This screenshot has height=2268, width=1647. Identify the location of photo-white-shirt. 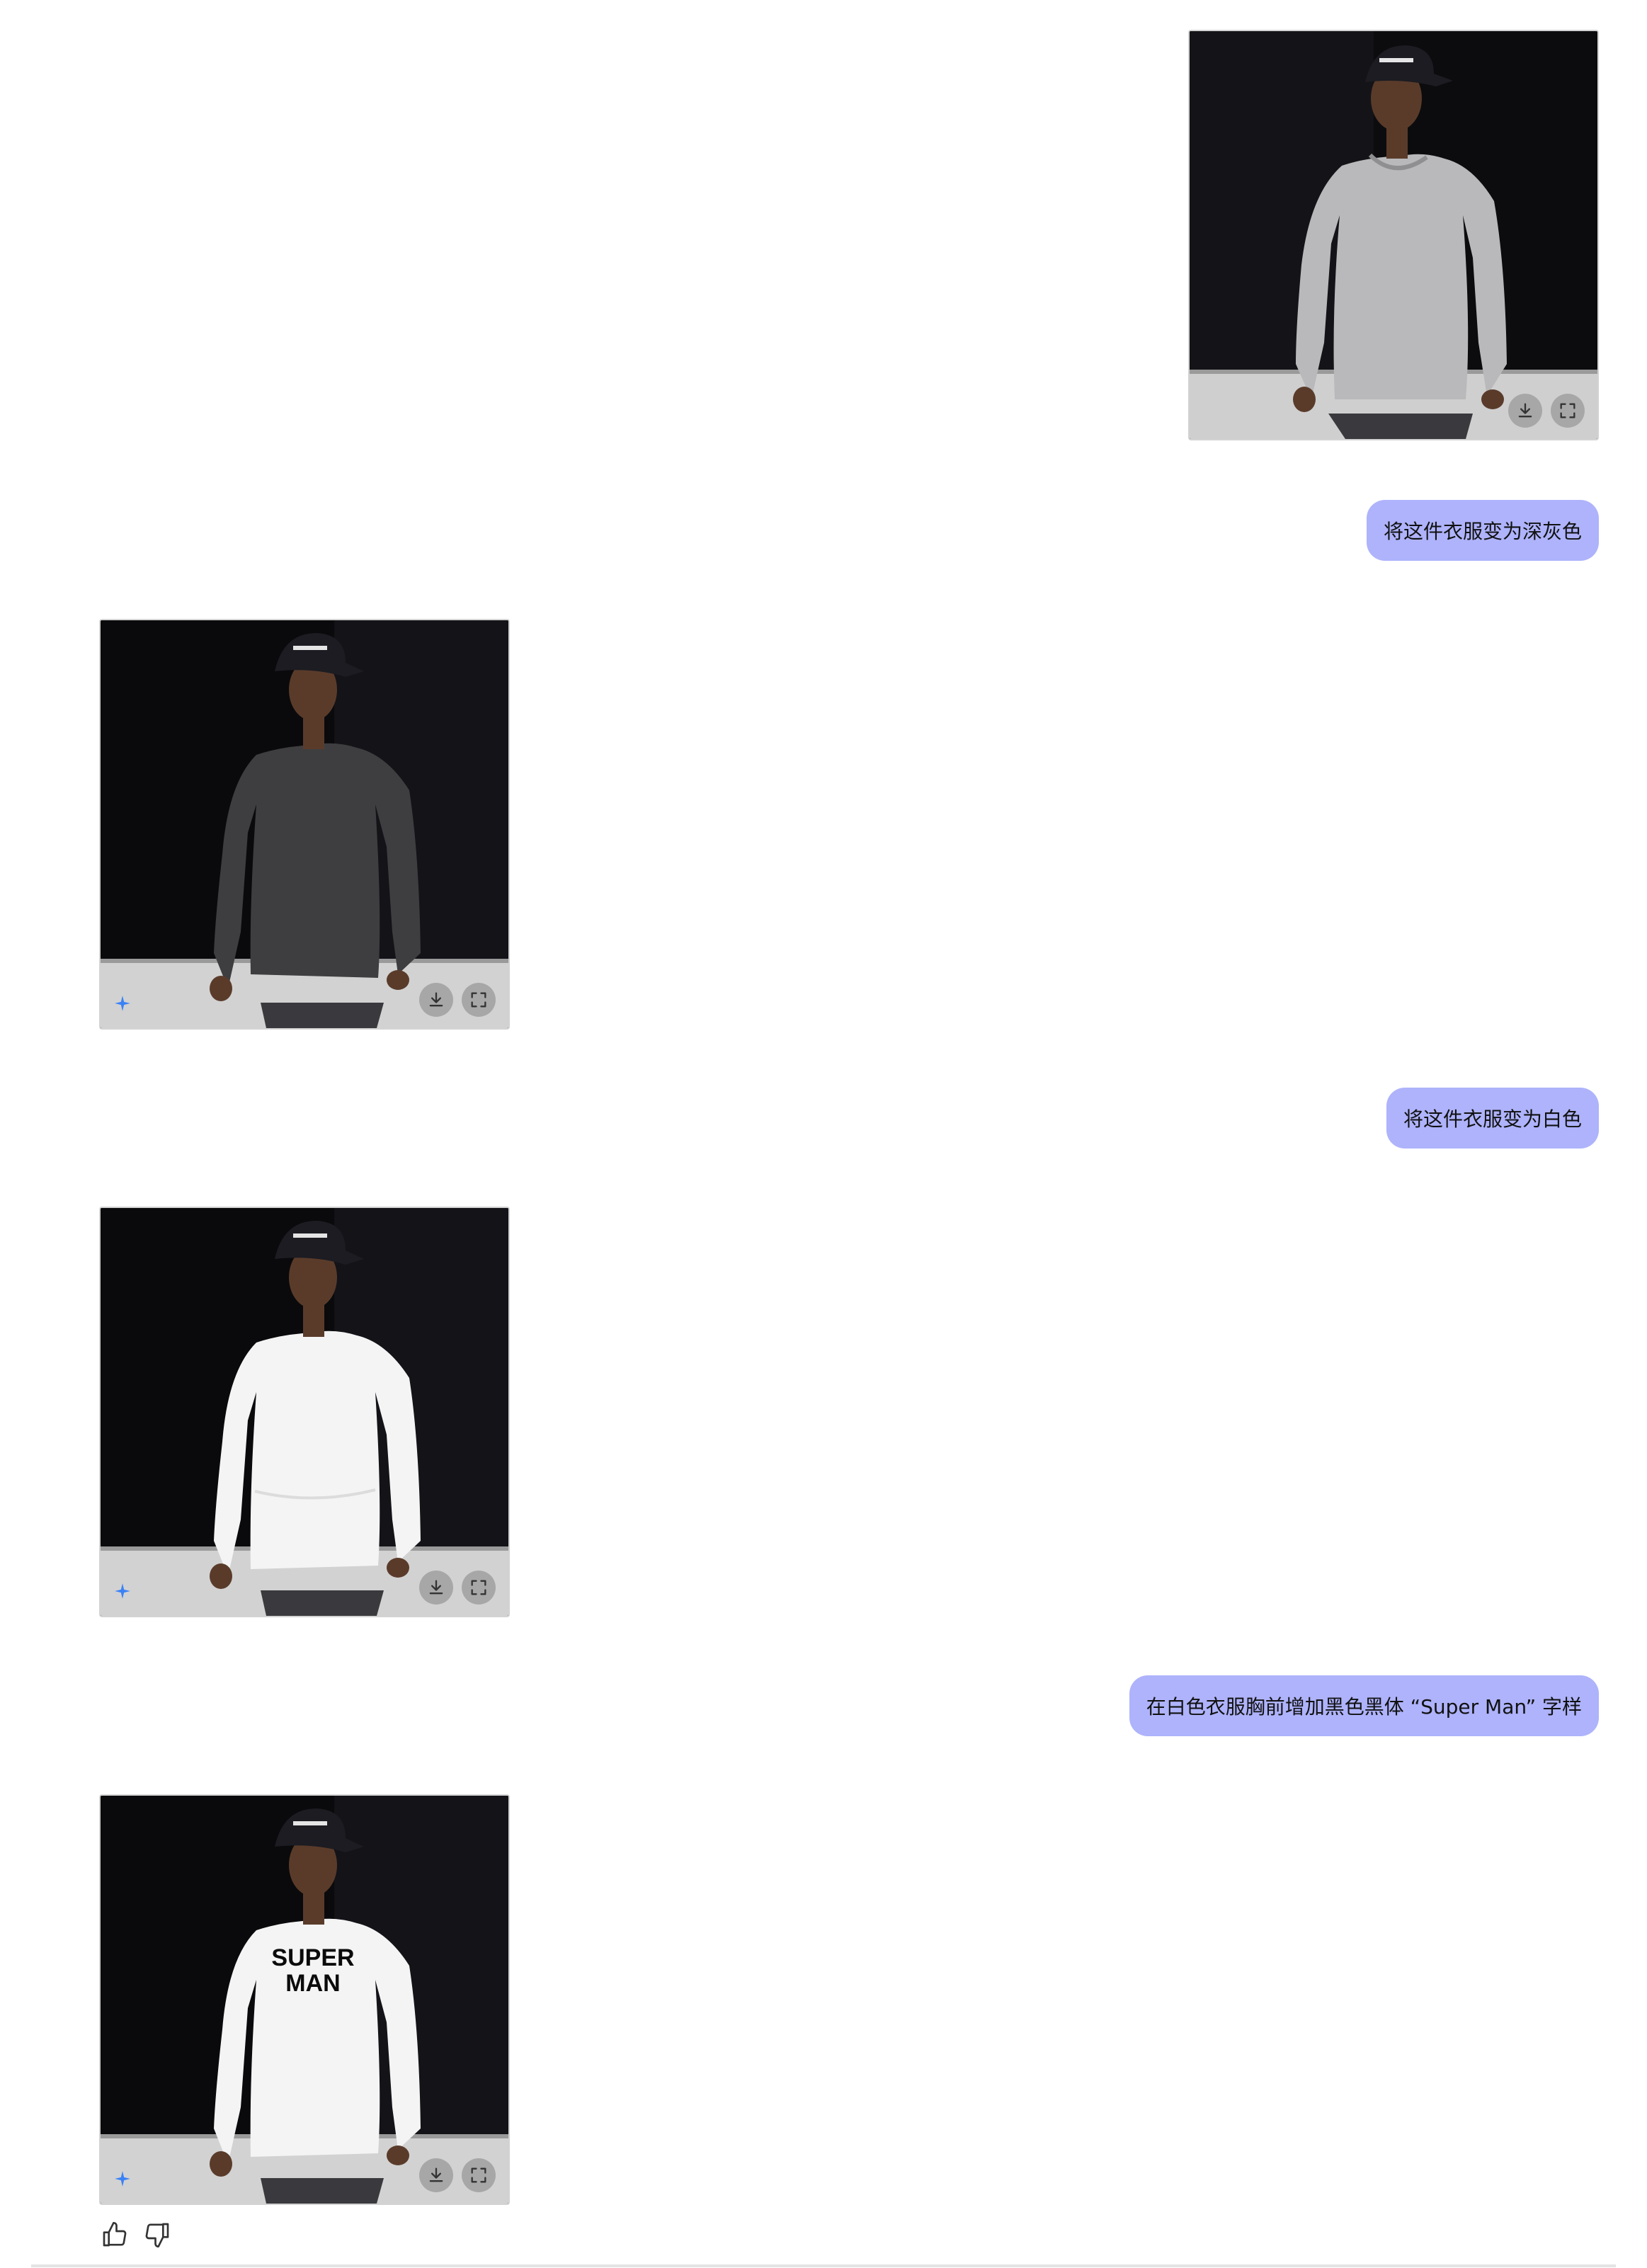
(304, 1412).